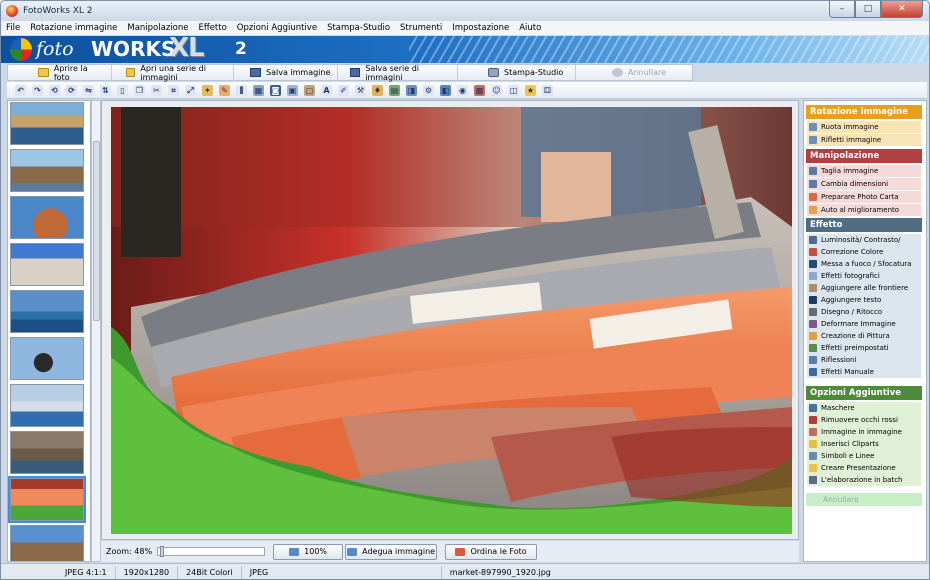 This screenshot has height=580, width=930. What do you see at coordinates (47, 499) in the screenshot?
I see `thumbnail-9-selected` at bounding box center [47, 499].